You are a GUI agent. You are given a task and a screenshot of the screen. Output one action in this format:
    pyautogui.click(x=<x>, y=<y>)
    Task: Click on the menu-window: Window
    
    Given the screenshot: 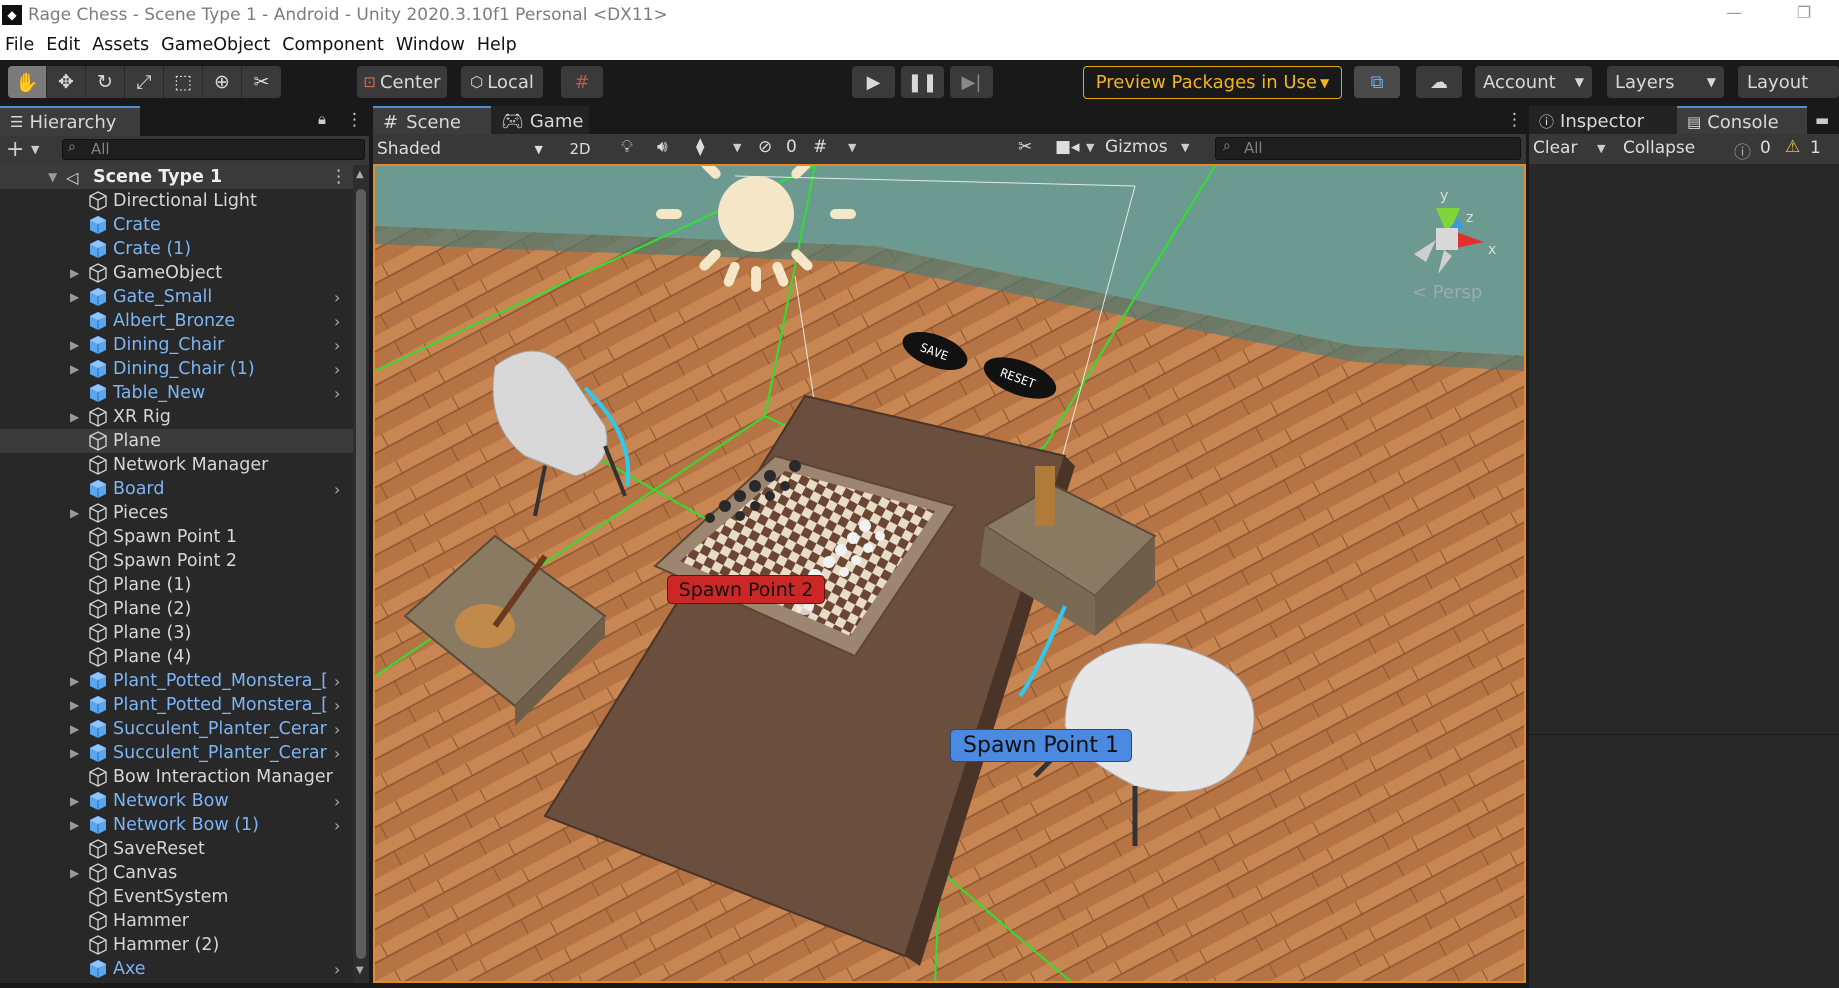 What is the action you would take?
    pyautogui.click(x=431, y=45)
    